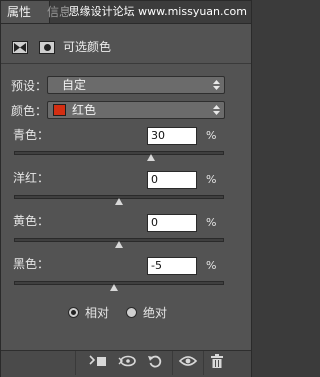  Describe the element at coordinates (155, 313) in the screenshot. I see `absolute-label: 绝对` at that location.